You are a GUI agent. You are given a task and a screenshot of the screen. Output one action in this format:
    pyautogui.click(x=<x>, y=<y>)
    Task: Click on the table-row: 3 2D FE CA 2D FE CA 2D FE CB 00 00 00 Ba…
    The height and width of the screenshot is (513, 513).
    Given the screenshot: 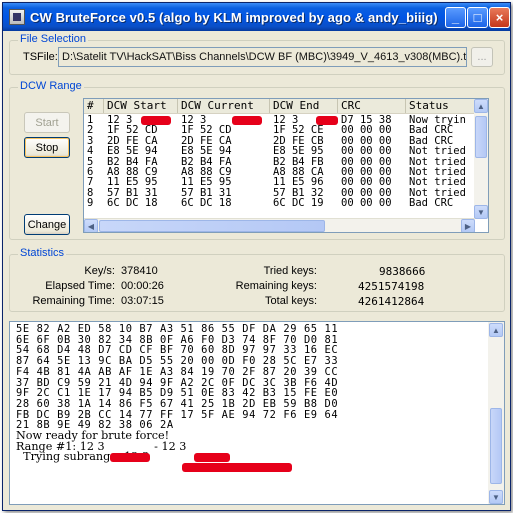 What is the action you would take?
    pyautogui.click(x=286, y=141)
    